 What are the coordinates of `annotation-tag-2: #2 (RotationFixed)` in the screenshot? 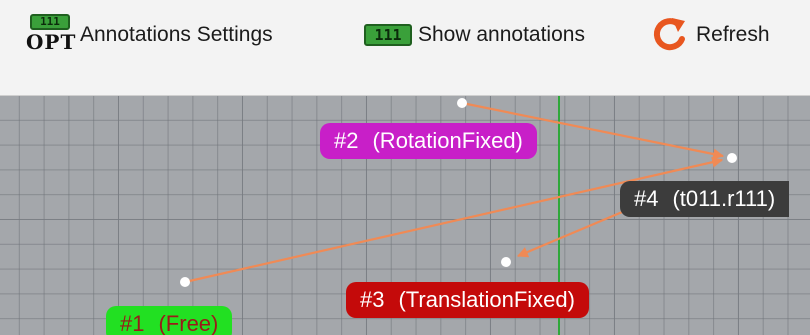 It's located at (428, 141).